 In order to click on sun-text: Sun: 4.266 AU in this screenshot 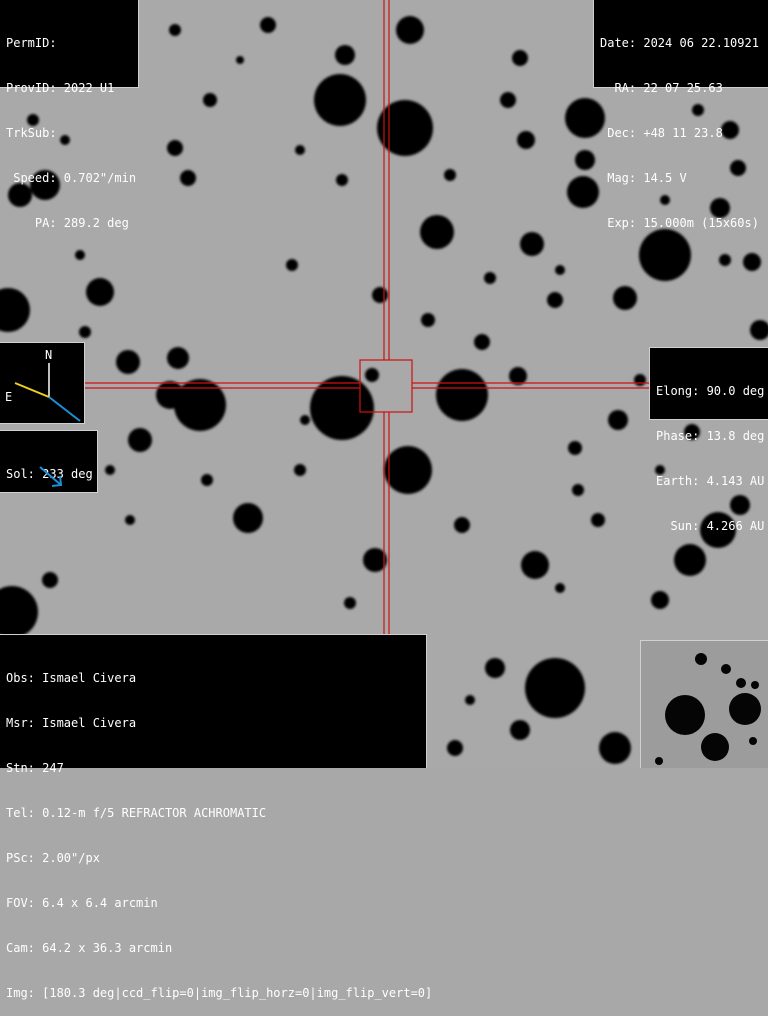, I will do `click(710, 526)`.